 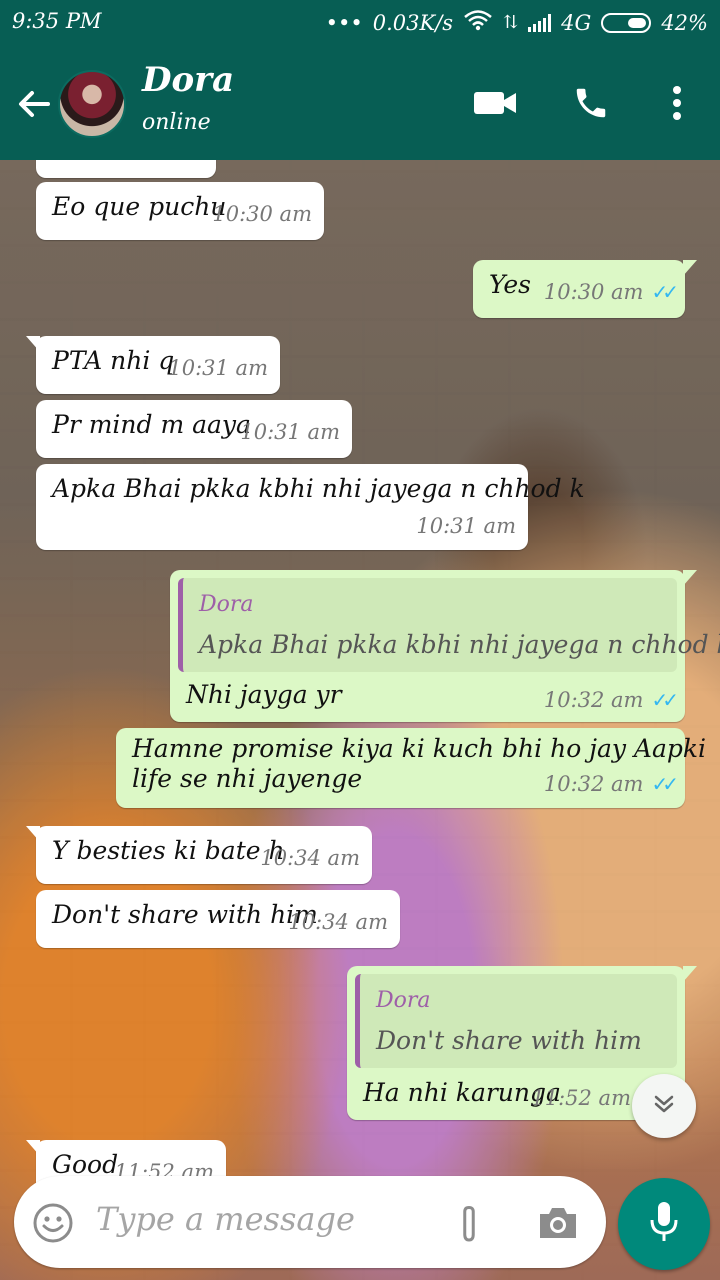 What do you see at coordinates (139, 206) in the screenshot?
I see `message-text: Eo que puchu` at bounding box center [139, 206].